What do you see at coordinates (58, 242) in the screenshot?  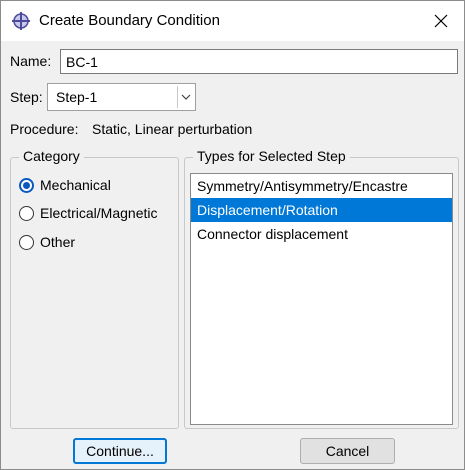 I see `radio-label: Other` at bounding box center [58, 242].